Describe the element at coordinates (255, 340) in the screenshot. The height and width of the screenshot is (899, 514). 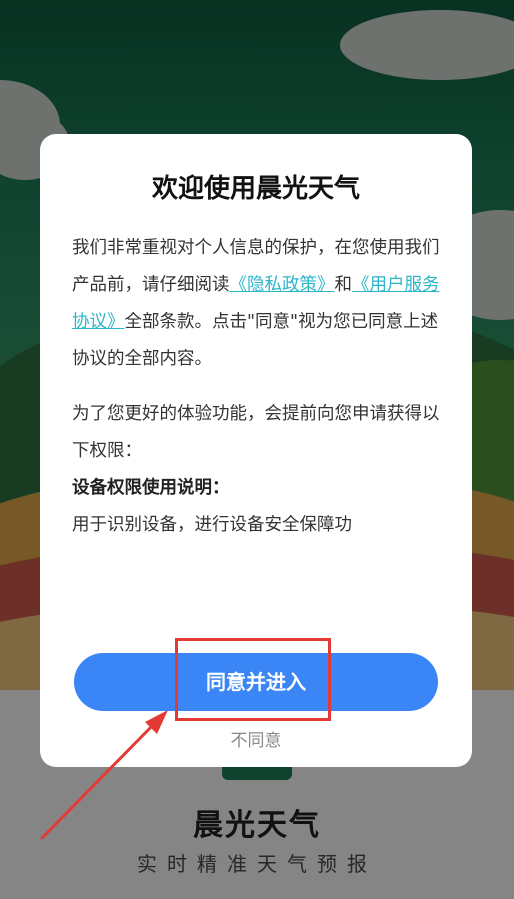
I see `privacy-text-end: 全部条款。点击"同意"视为您已同意上述协议的全部内容。` at that location.